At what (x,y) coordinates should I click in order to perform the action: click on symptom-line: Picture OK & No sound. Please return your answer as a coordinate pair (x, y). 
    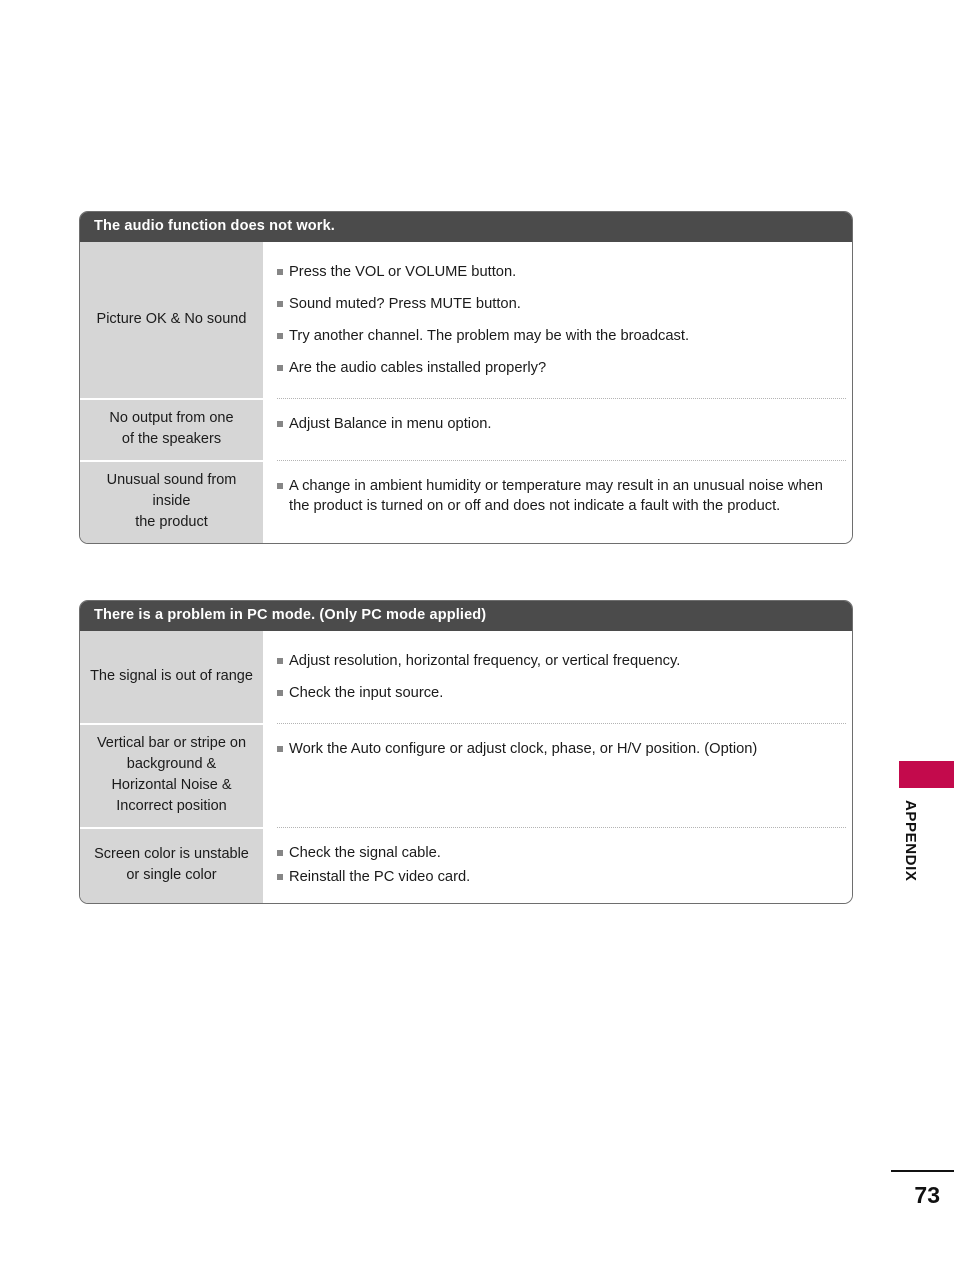
    Looking at the image, I should click on (171, 319).